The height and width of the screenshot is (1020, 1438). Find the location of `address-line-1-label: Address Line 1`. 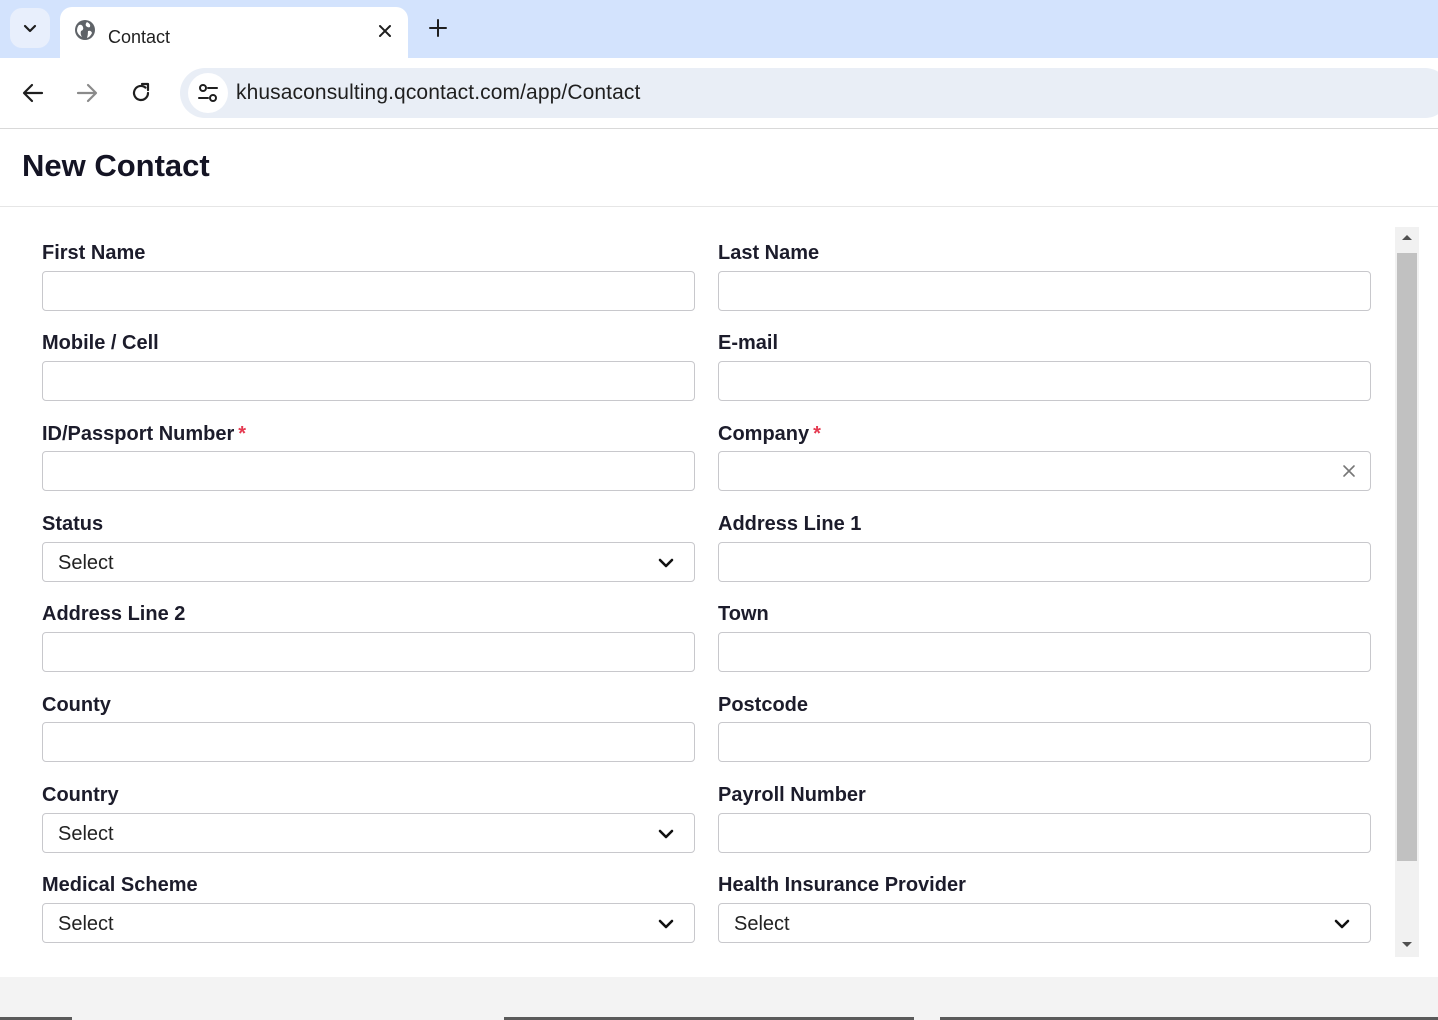

address-line-1-label: Address Line 1 is located at coordinates (789, 524).